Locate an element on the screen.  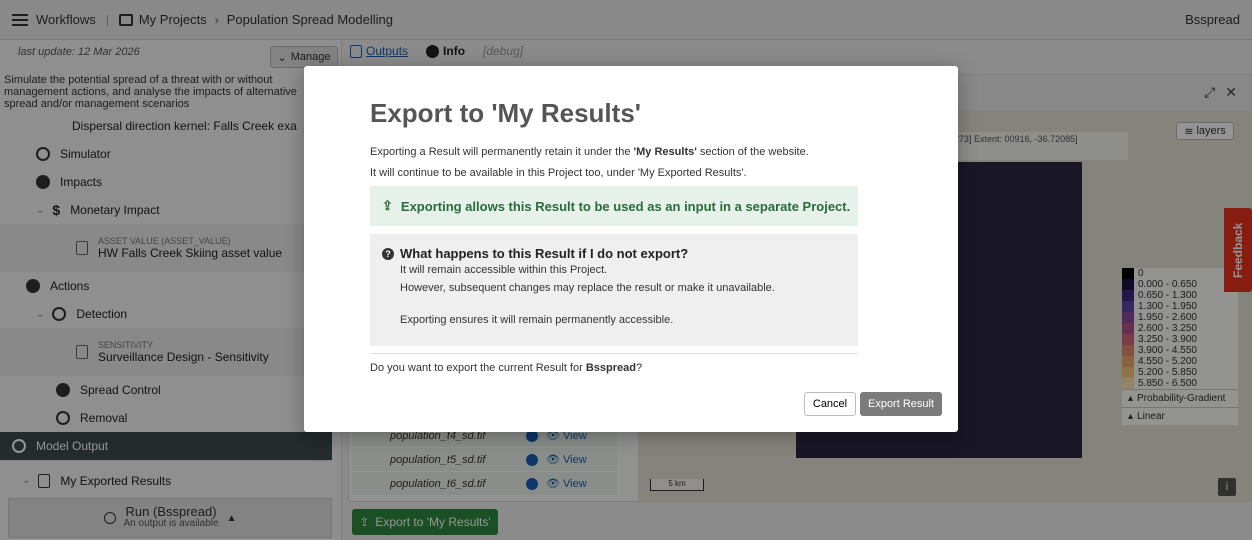
divider is located at coordinates (614, 353).